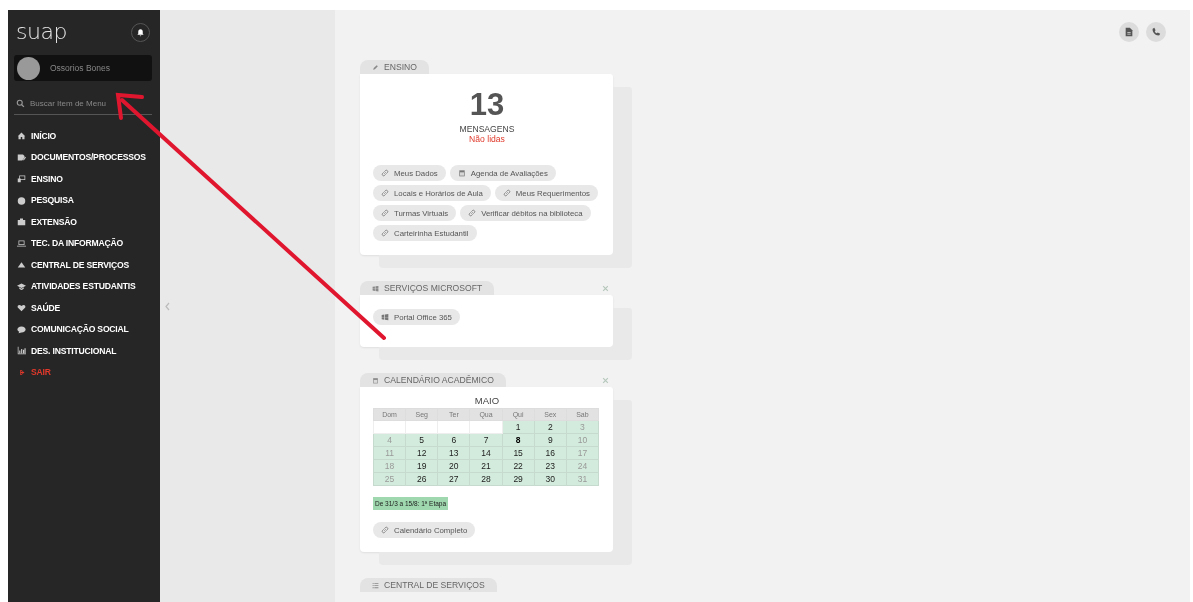 The image size is (1193, 602). What do you see at coordinates (83, 179) in the screenshot?
I see `menu-item: ENSINO` at bounding box center [83, 179].